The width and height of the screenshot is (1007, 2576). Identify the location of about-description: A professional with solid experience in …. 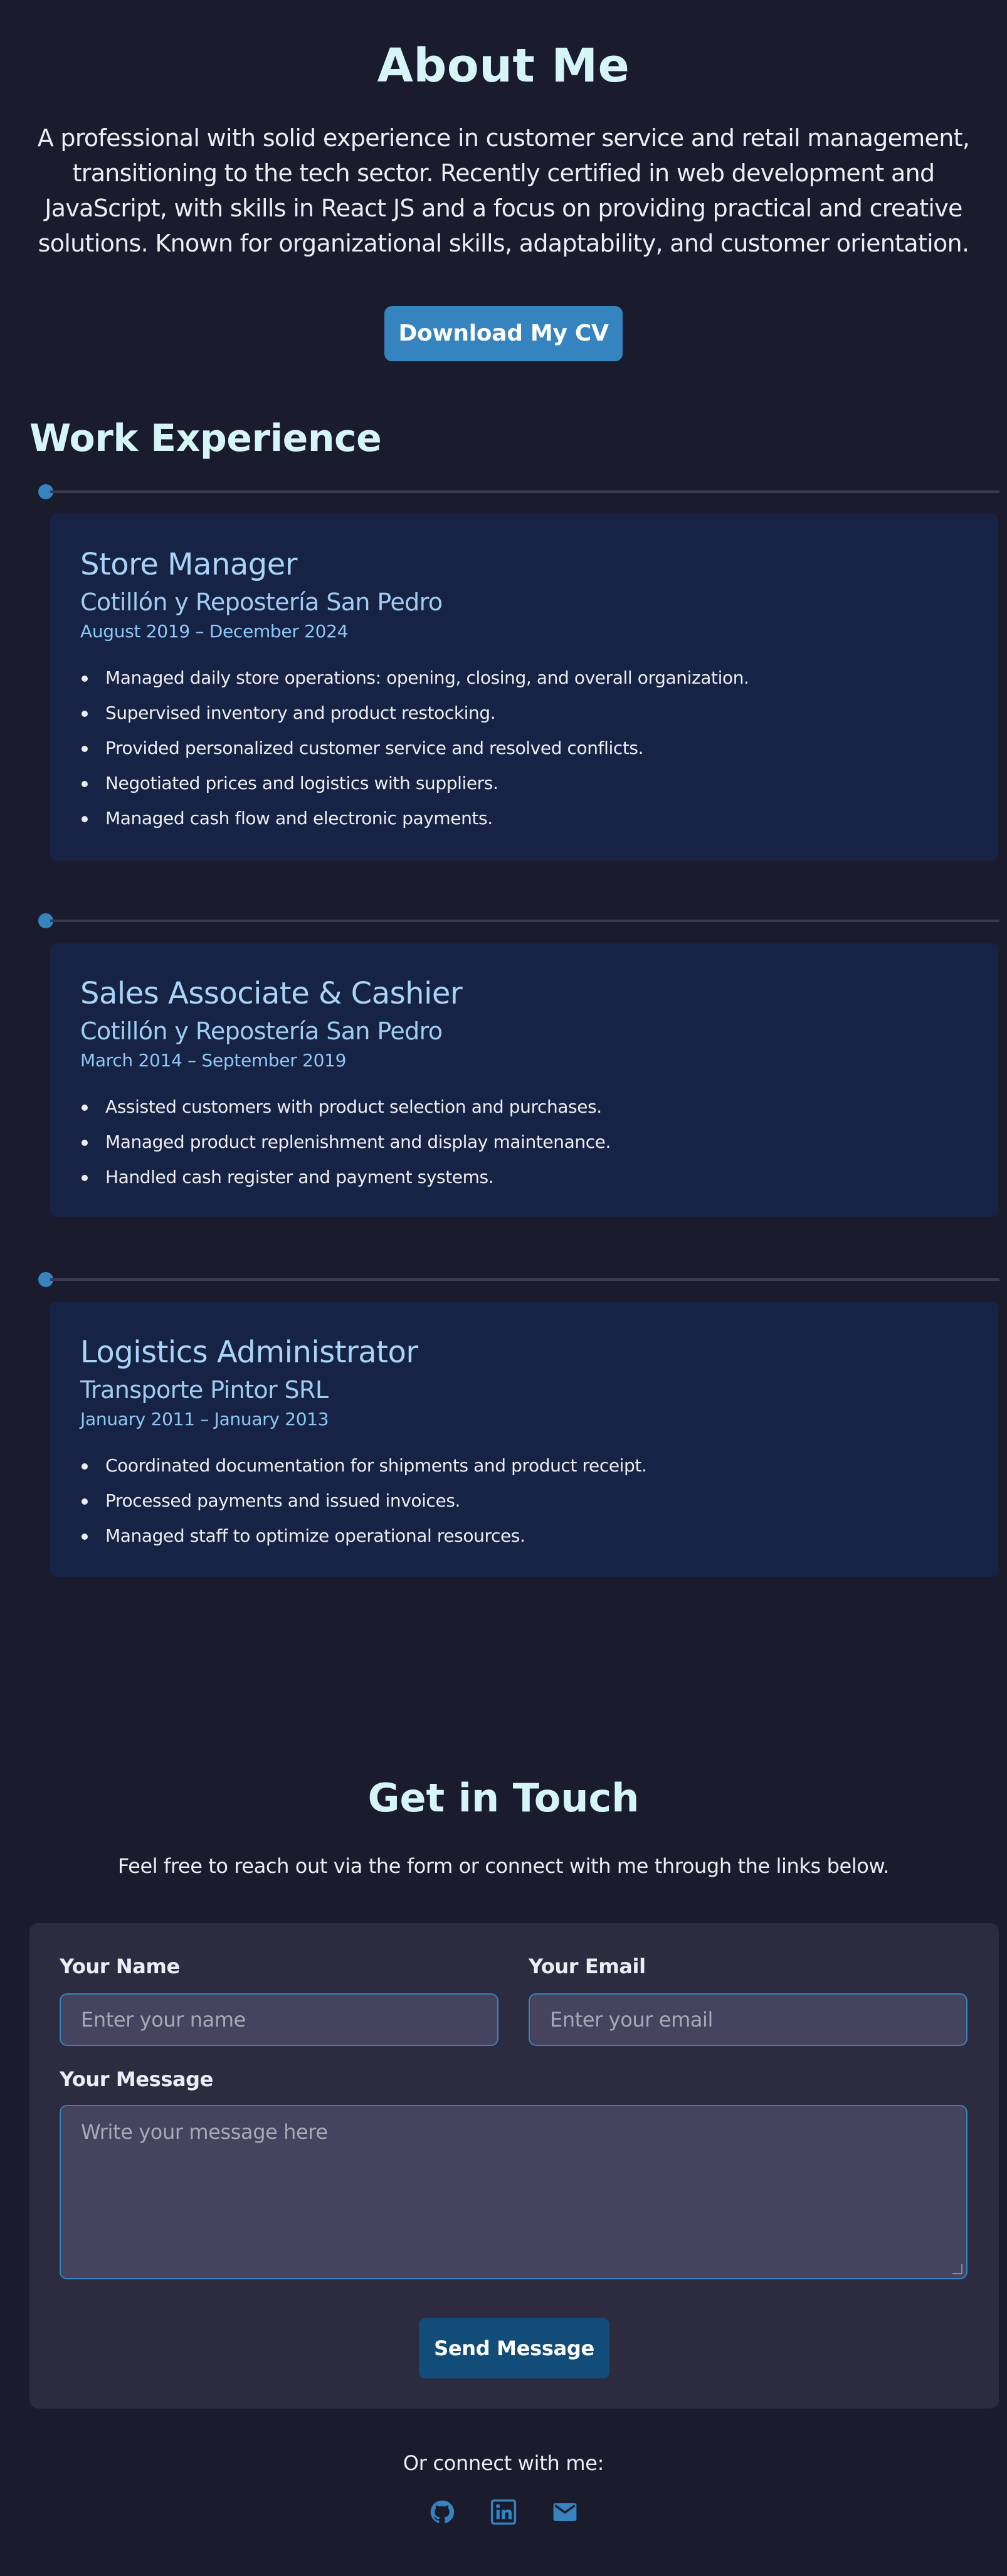
(503, 190).